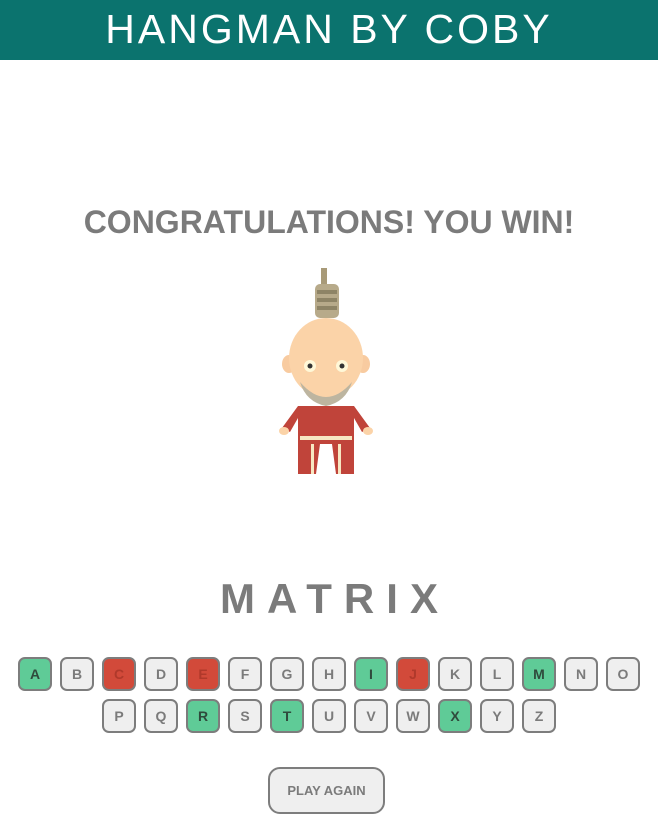 The image size is (658, 831). What do you see at coordinates (35, 674) in the screenshot?
I see `letter-key-a: A` at bounding box center [35, 674].